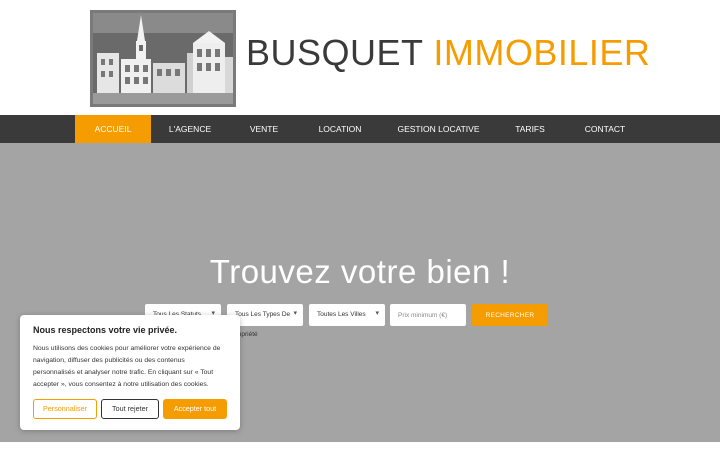  What do you see at coordinates (510, 315) in the screenshot?
I see `search-button: RECHERCHER` at bounding box center [510, 315].